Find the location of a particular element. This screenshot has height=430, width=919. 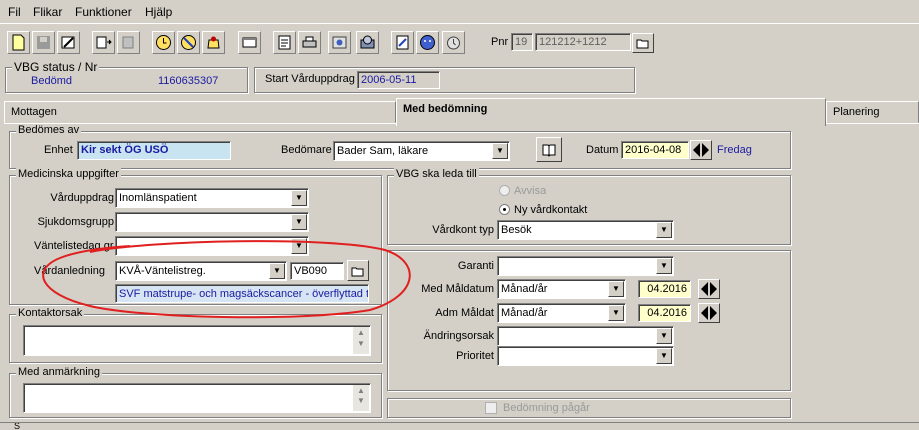

prioritet-select: ▼ is located at coordinates (585, 356).